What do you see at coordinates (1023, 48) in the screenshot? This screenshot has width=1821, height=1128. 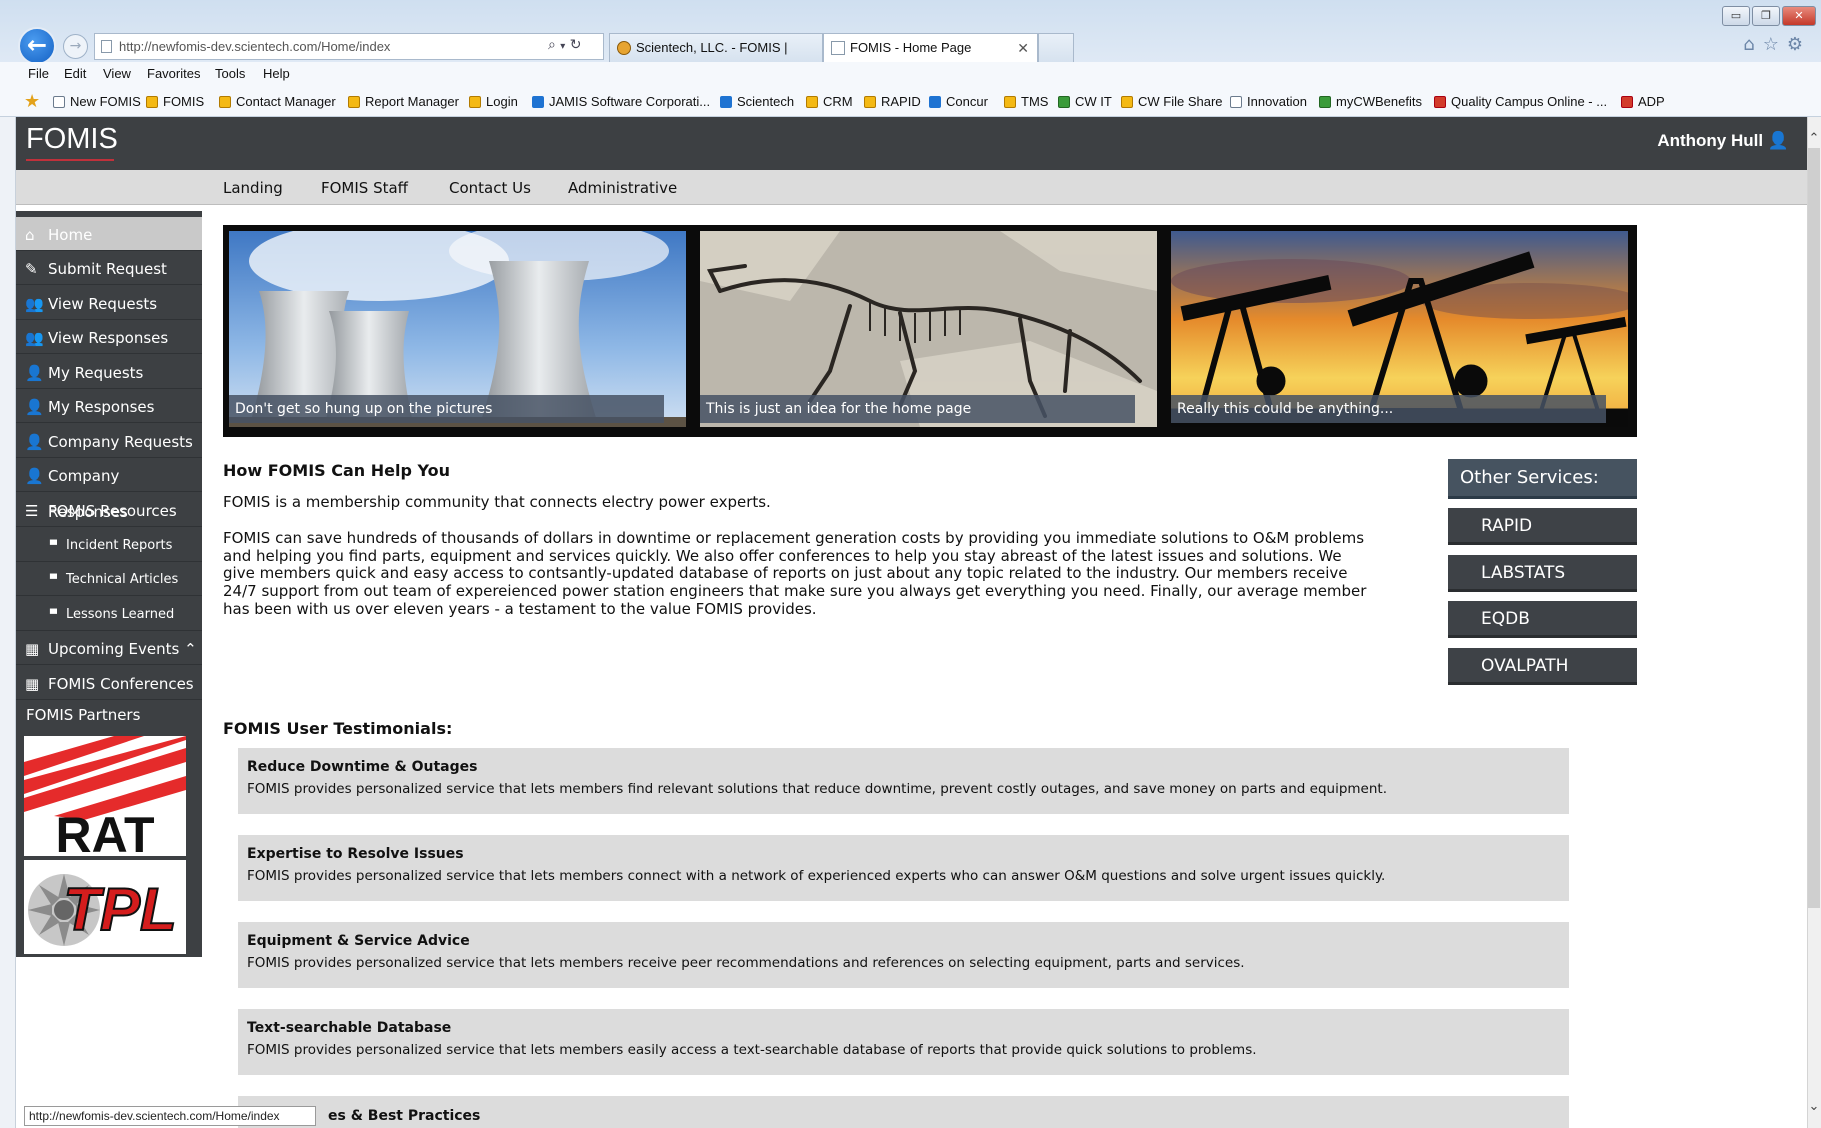 I see `close-tab-icon: ✕` at bounding box center [1023, 48].